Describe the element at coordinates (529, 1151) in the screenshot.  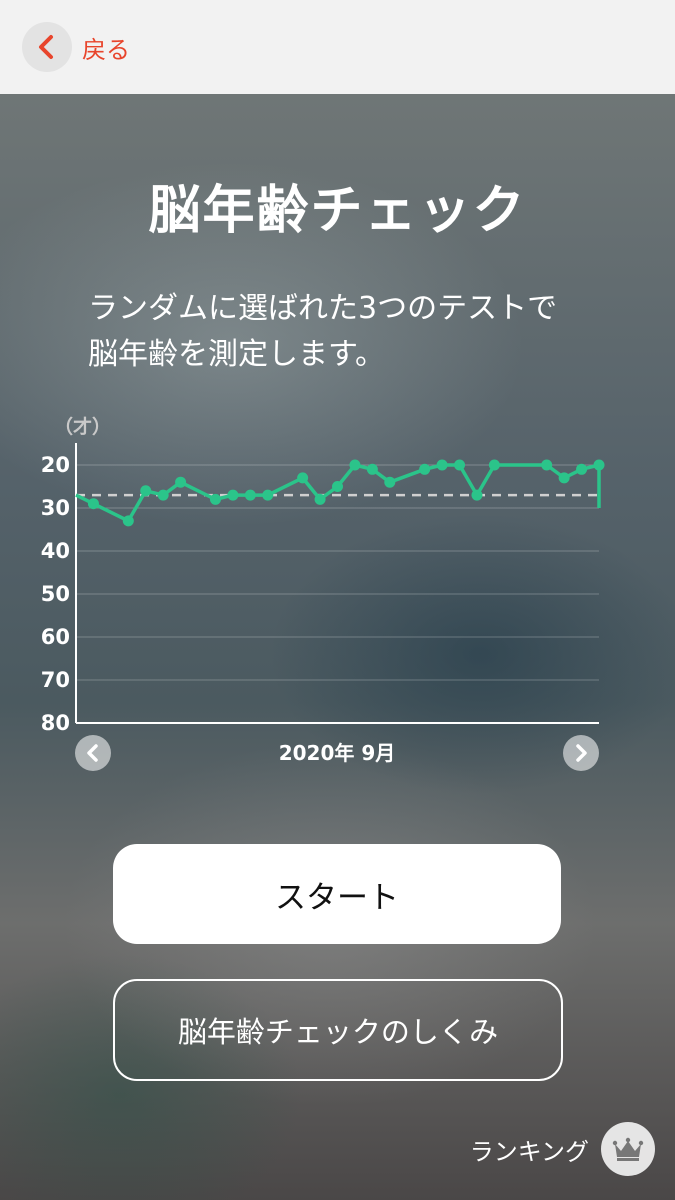
I see `ranking-label: ランキング` at that location.